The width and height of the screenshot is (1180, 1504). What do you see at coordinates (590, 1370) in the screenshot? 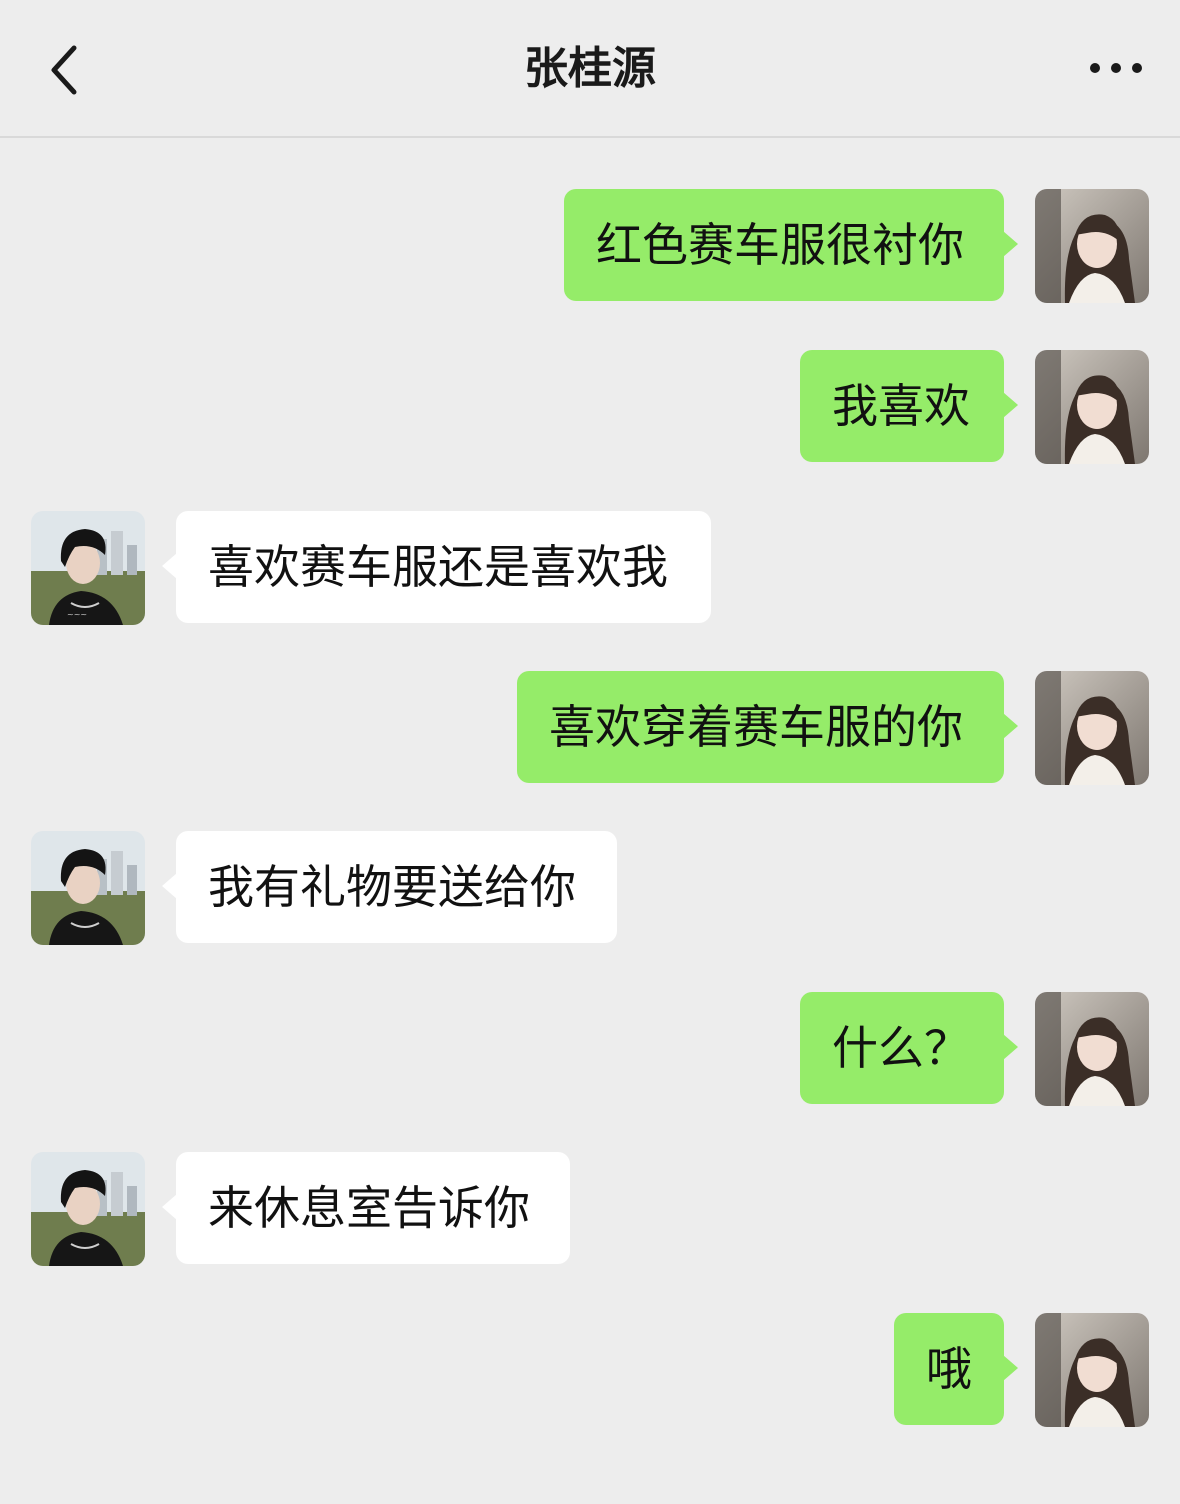
I see `message-row-outgoing: 哦` at bounding box center [590, 1370].